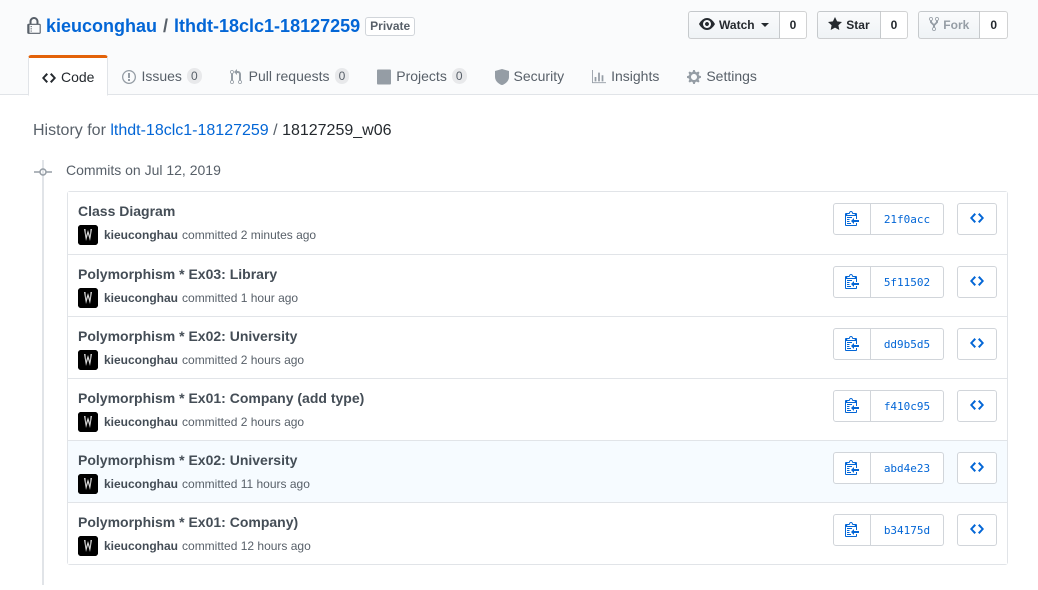 This screenshot has height=590, width=1038. I want to click on commit-meta: kieuconghau committed 12 hours ago, so click(194, 546).